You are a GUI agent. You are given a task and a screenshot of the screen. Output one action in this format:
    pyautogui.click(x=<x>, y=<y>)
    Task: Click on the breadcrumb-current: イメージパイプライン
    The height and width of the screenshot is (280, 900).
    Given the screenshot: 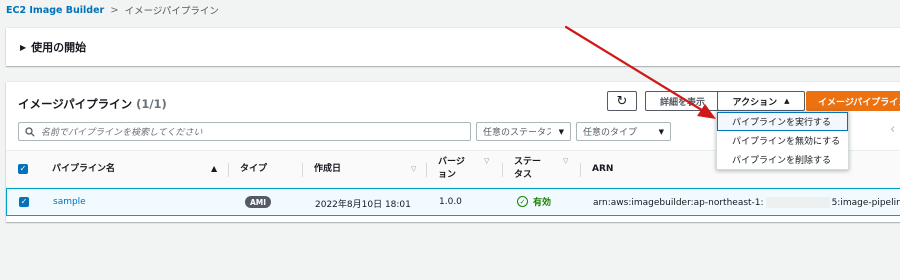 What is the action you would take?
    pyautogui.click(x=171, y=11)
    